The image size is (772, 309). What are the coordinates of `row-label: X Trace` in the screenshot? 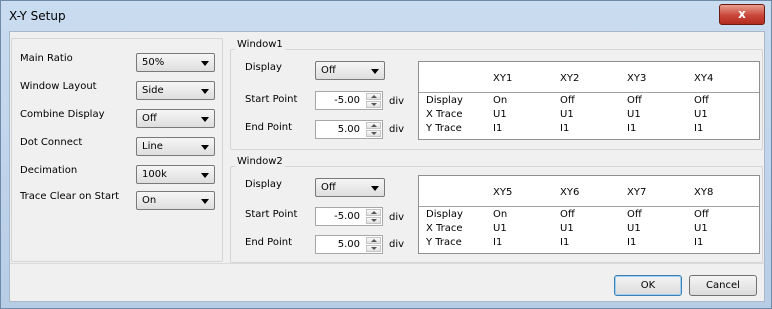 It's located at (444, 228).